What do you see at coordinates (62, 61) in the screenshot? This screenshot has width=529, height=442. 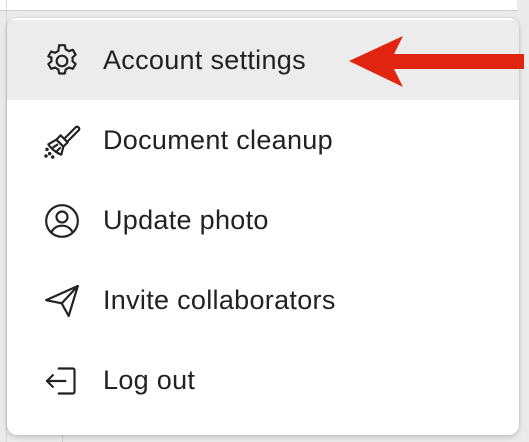 I see `gear-icon` at bounding box center [62, 61].